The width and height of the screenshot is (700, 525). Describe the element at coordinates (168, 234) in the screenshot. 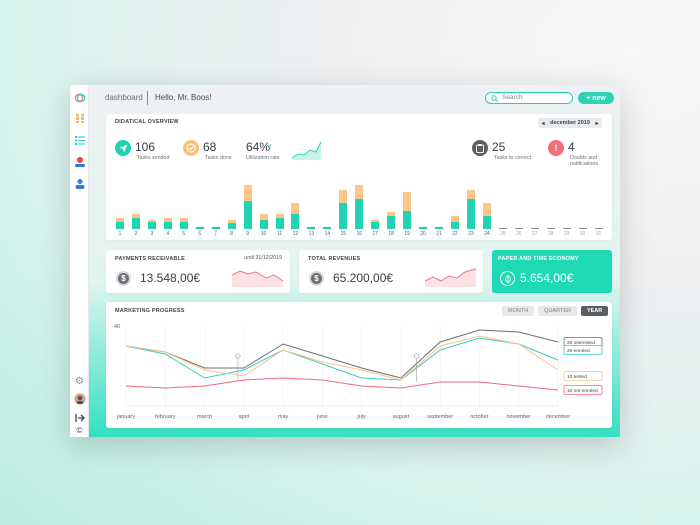

I see `day-label: 4` at that location.